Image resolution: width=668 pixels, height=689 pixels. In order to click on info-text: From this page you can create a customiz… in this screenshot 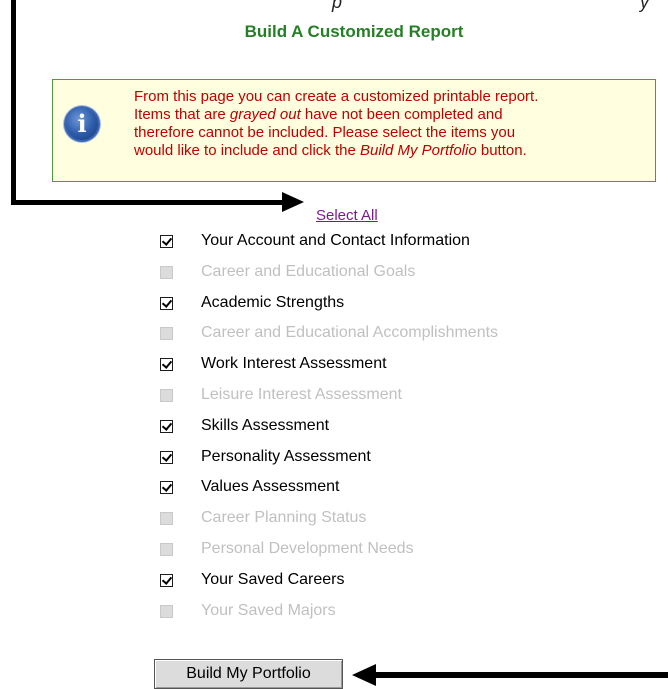, I will do `click(394, 124)`.